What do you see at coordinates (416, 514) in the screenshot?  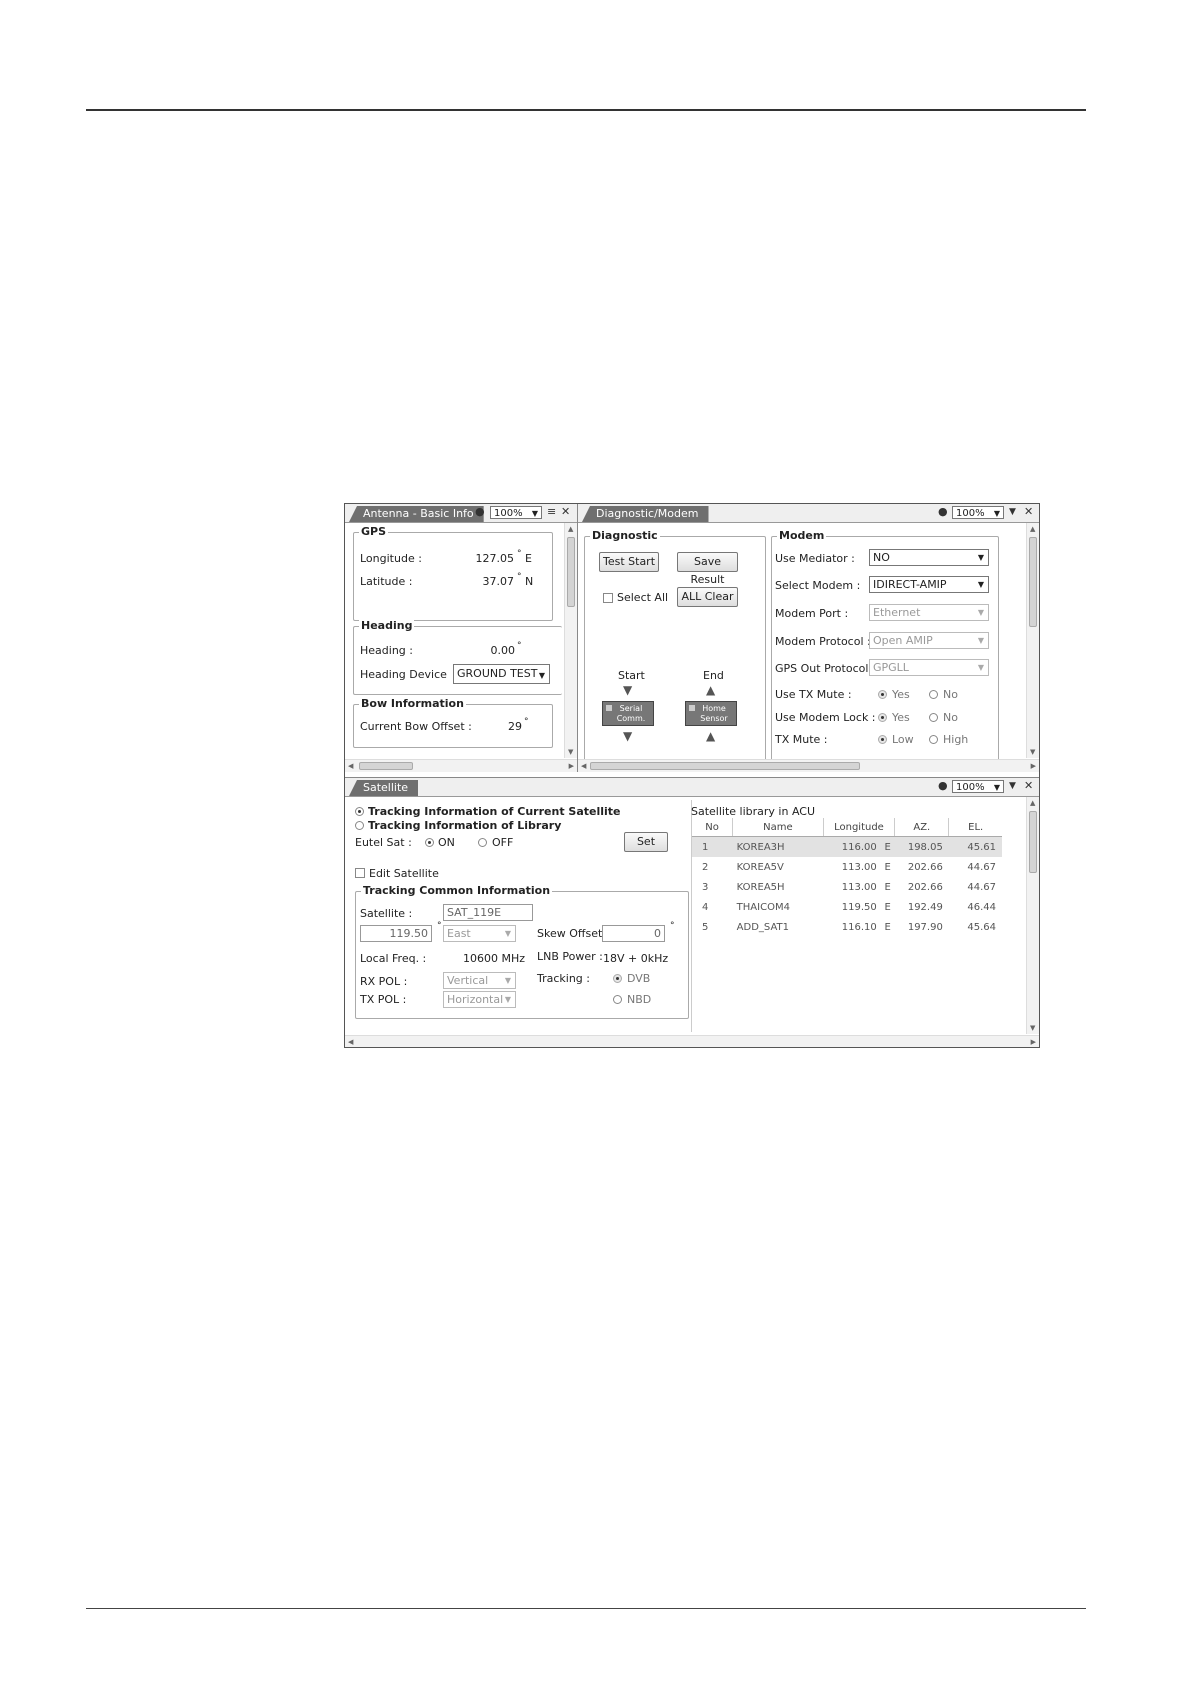 I see `antenna-tab: Antenna - Basic Info` at bounding box center [416, 514].